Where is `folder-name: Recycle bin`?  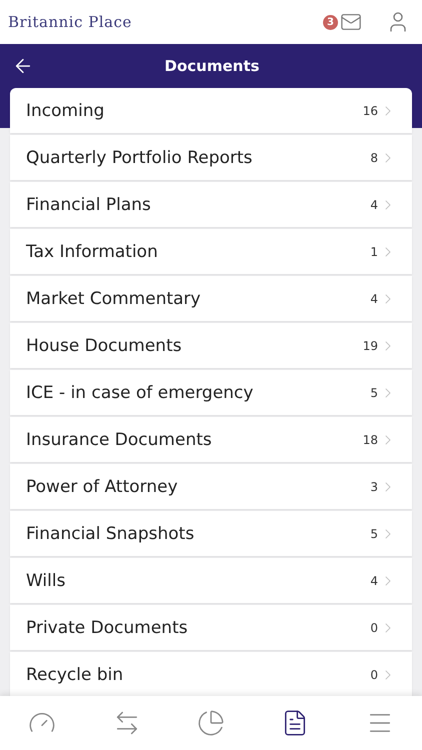 folder-name: Recycle bin is located at coordinates (75, 674).